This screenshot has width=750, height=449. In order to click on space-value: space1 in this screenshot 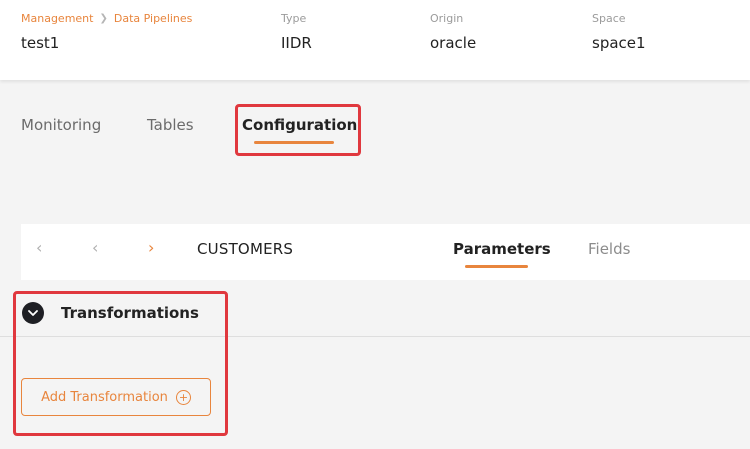, I will do `click(619, 43)`.